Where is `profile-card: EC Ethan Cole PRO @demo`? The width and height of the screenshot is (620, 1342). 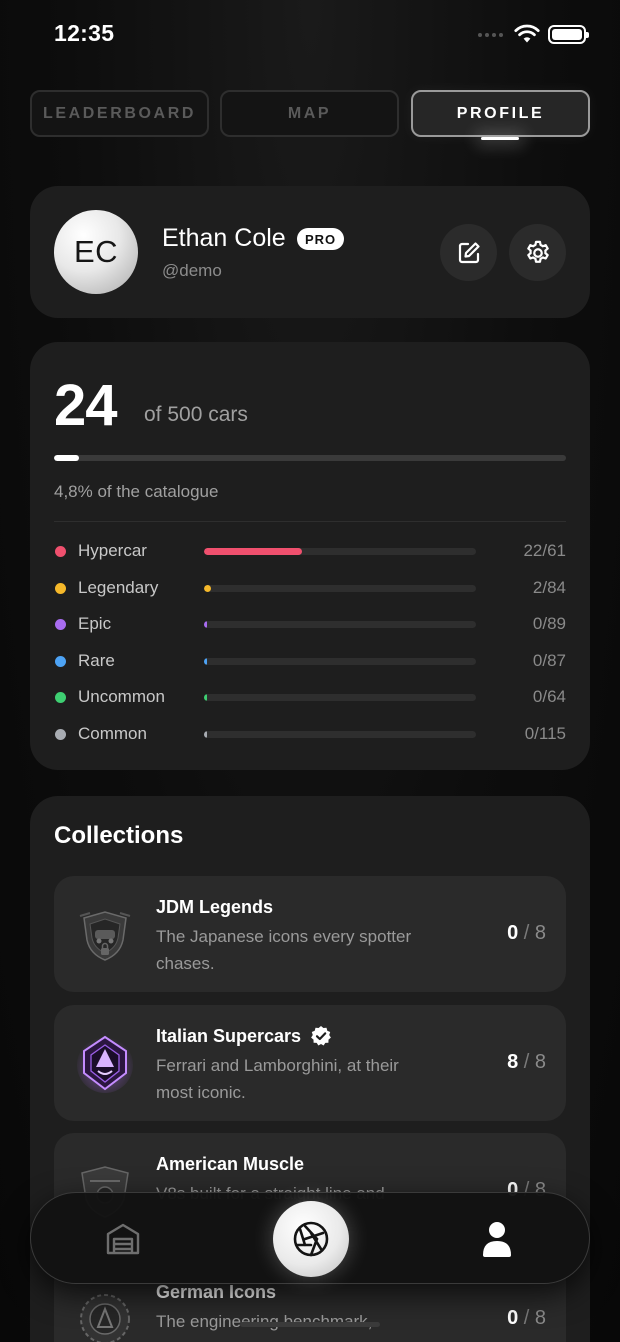 profile-card: EC Ethan Cole PRO @demo is located at coordinates (310, 252).